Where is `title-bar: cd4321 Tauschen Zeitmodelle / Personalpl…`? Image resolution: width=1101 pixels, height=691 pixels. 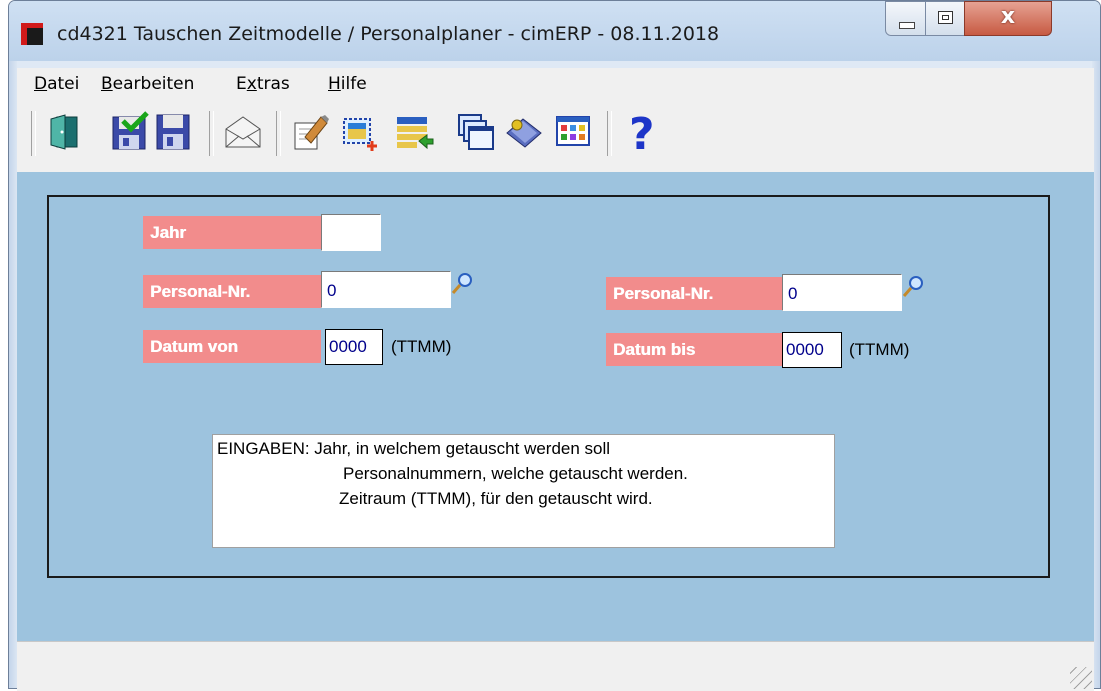
title-bar: cd4321 Tauschen Zeitmodelle / Personalpl… is located at coordinates (554, 31).